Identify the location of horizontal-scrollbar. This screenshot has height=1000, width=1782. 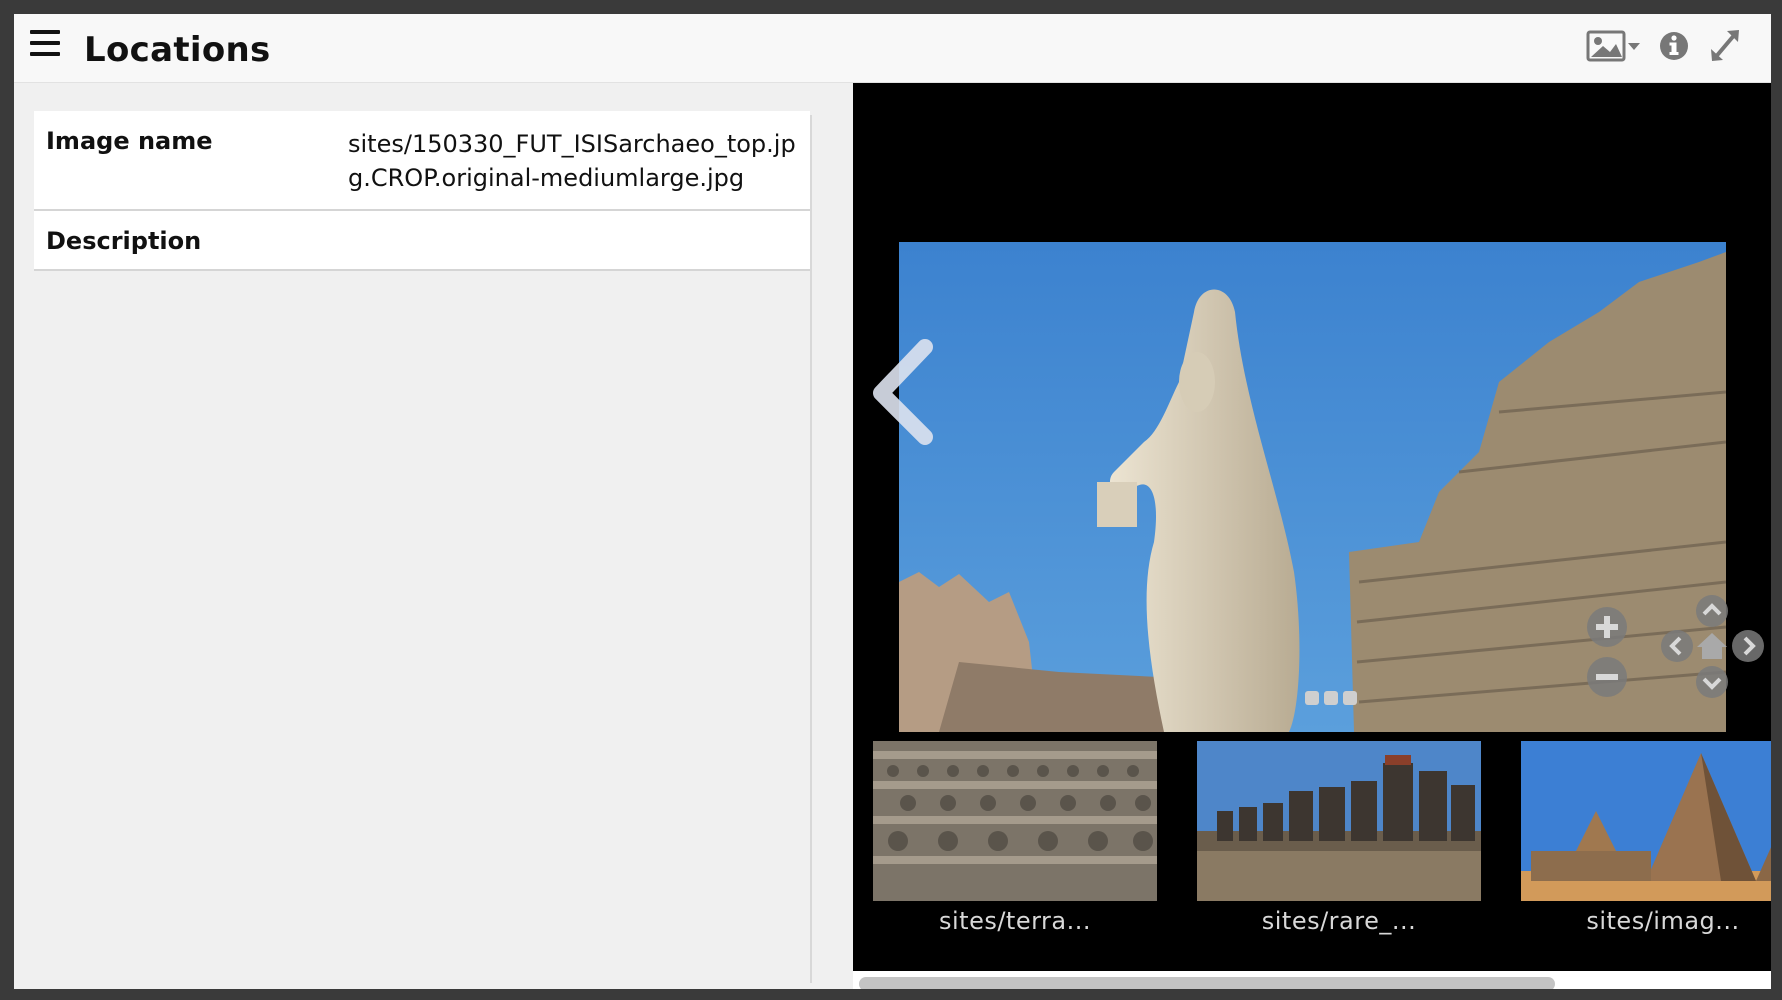
(1312, 980).